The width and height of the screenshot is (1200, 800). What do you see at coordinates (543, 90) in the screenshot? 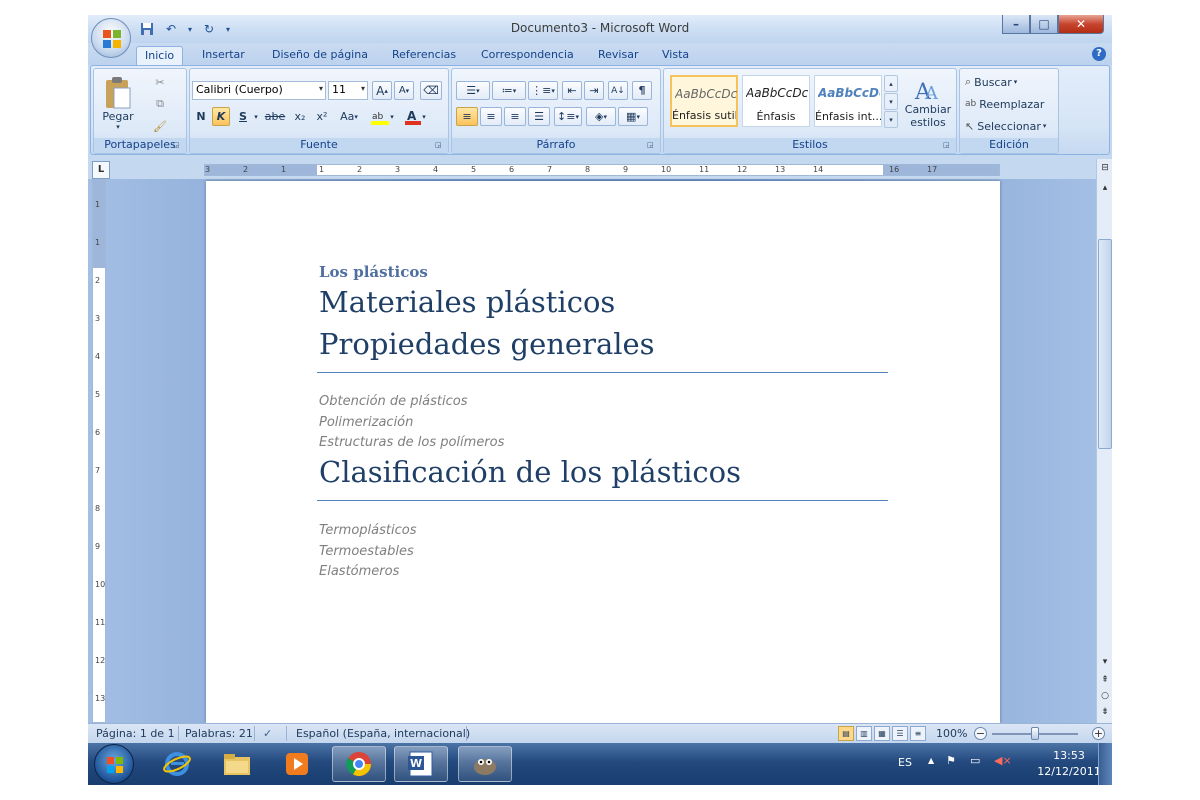
I see `multilevel-list-icon: ⋮≡ ▾` at bounding box center [543, 90].